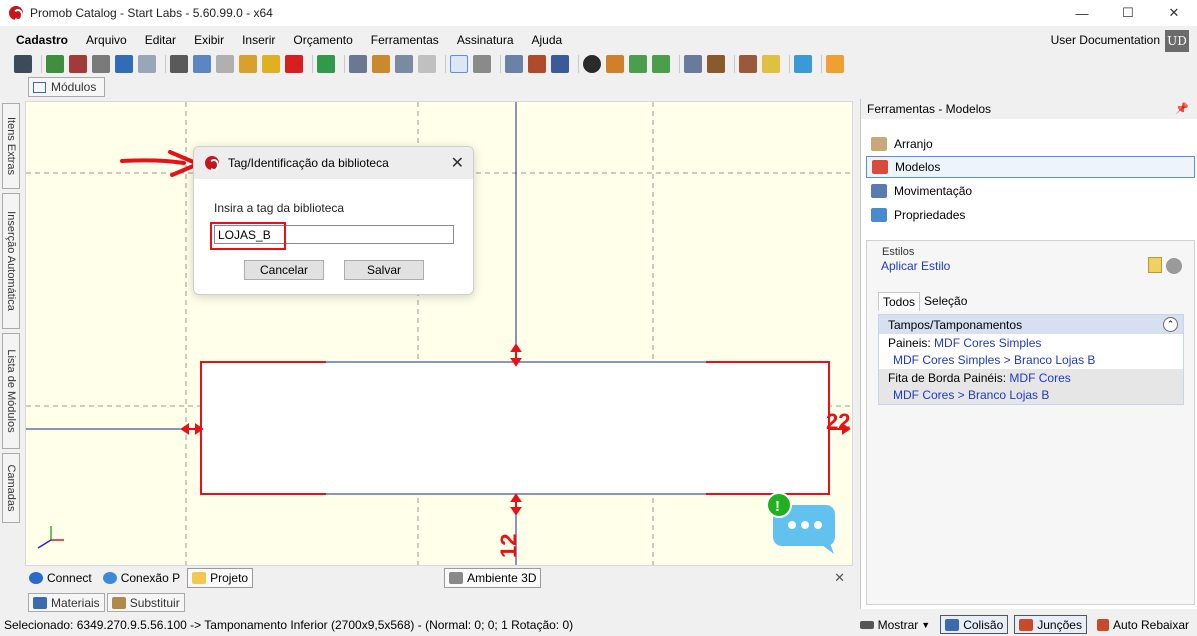  What do you see at coordinates (1082, 13) in the screenshot?
I see `minimize-button: —` at bounding box center [1082, 13].